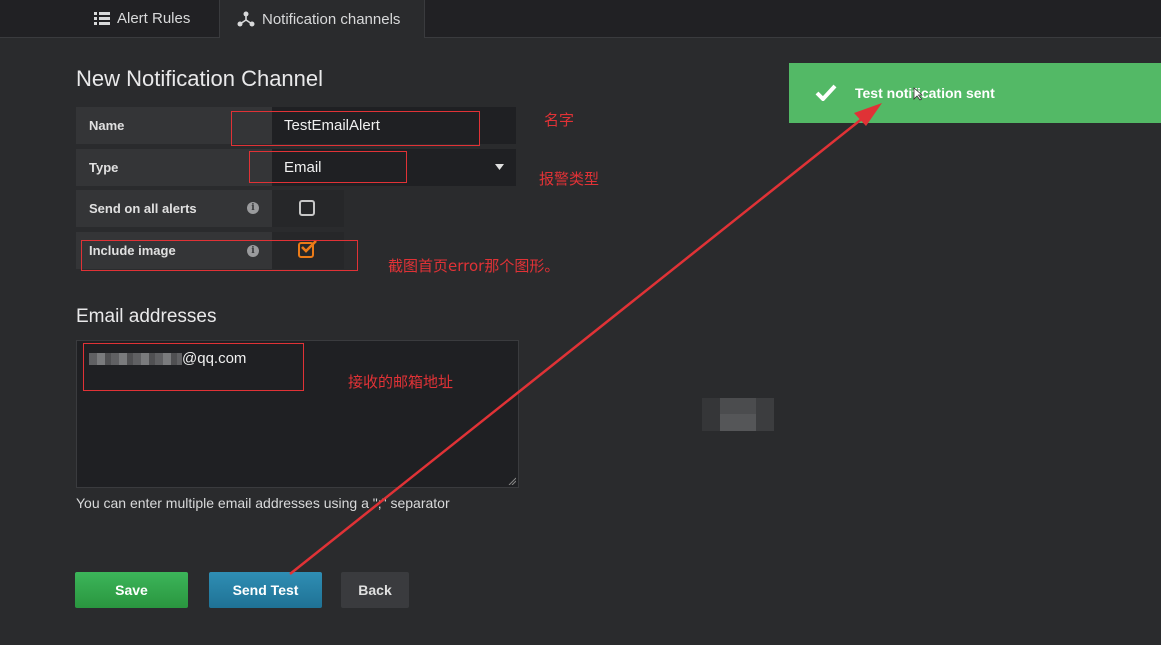 The height and width of the screenshot is (645, 1161). I want to click on annotation-box-name, so click(355, 128).